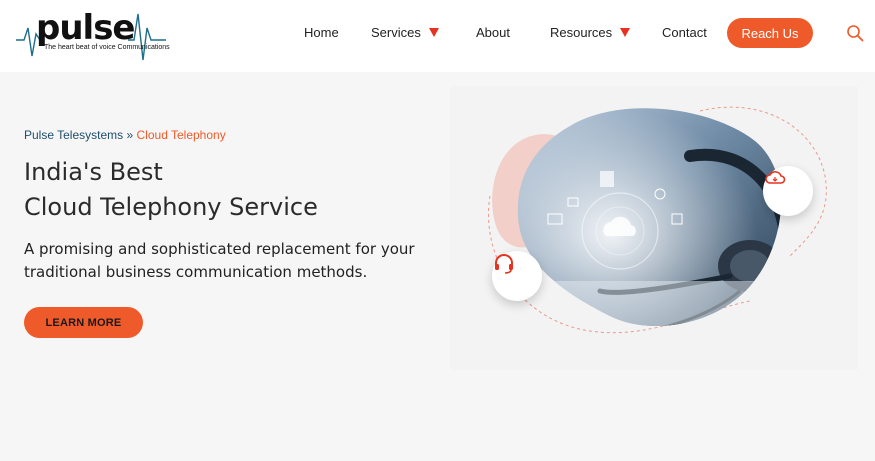 Image resolution: width=875 pixels, height=461 pixels. I want to click on headset-bubble, so click(517, 276).